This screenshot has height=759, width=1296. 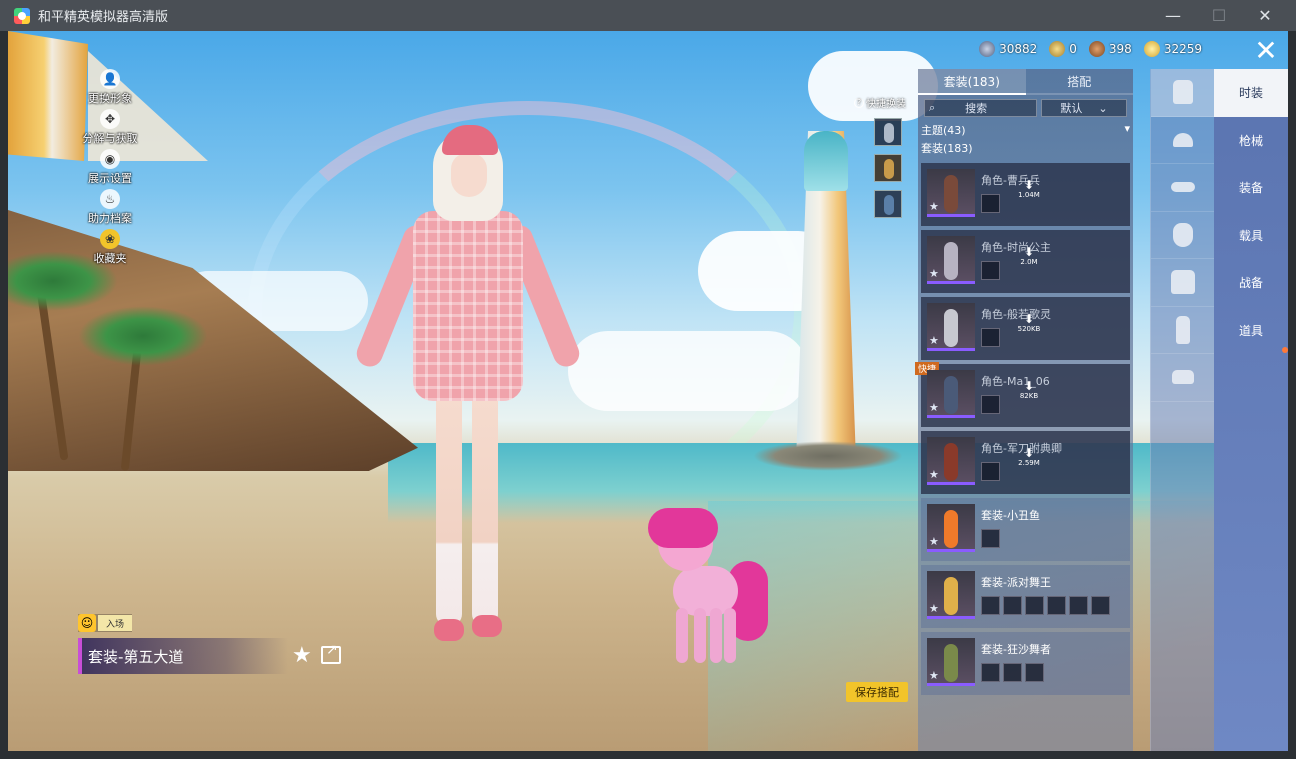 I want to click on close-wardrobe-button: ✕, so click(x=1266, y=51).